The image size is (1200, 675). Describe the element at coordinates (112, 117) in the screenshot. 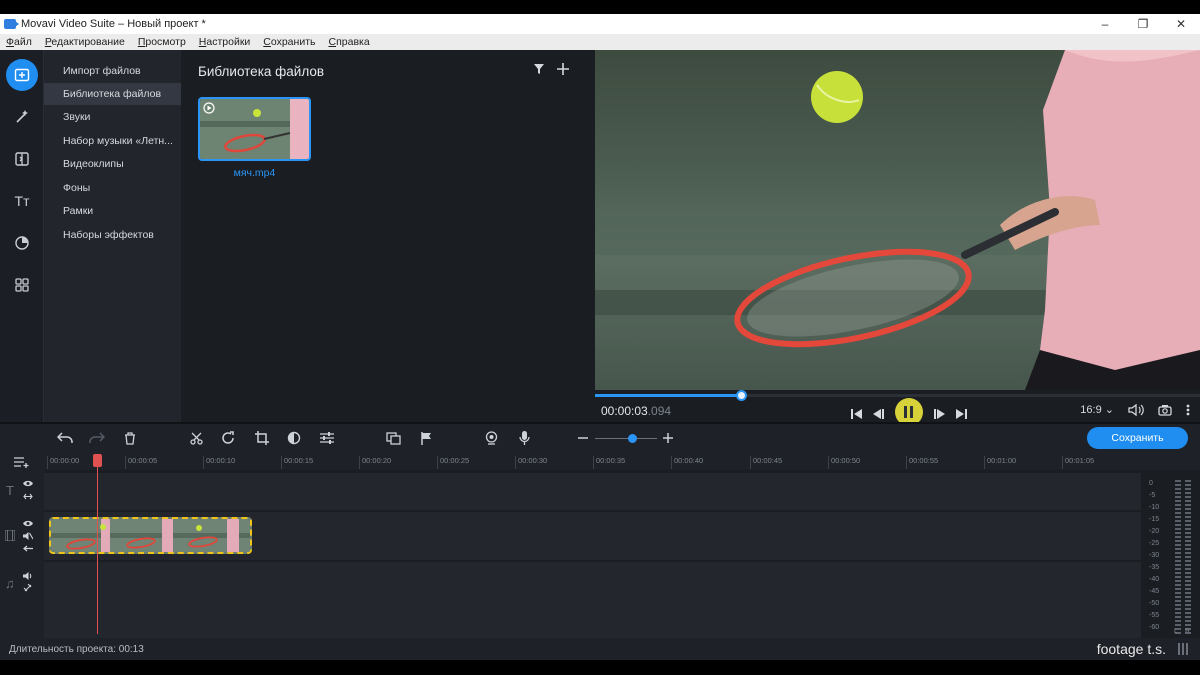

I see `category-sounds: Звуки` at that location.